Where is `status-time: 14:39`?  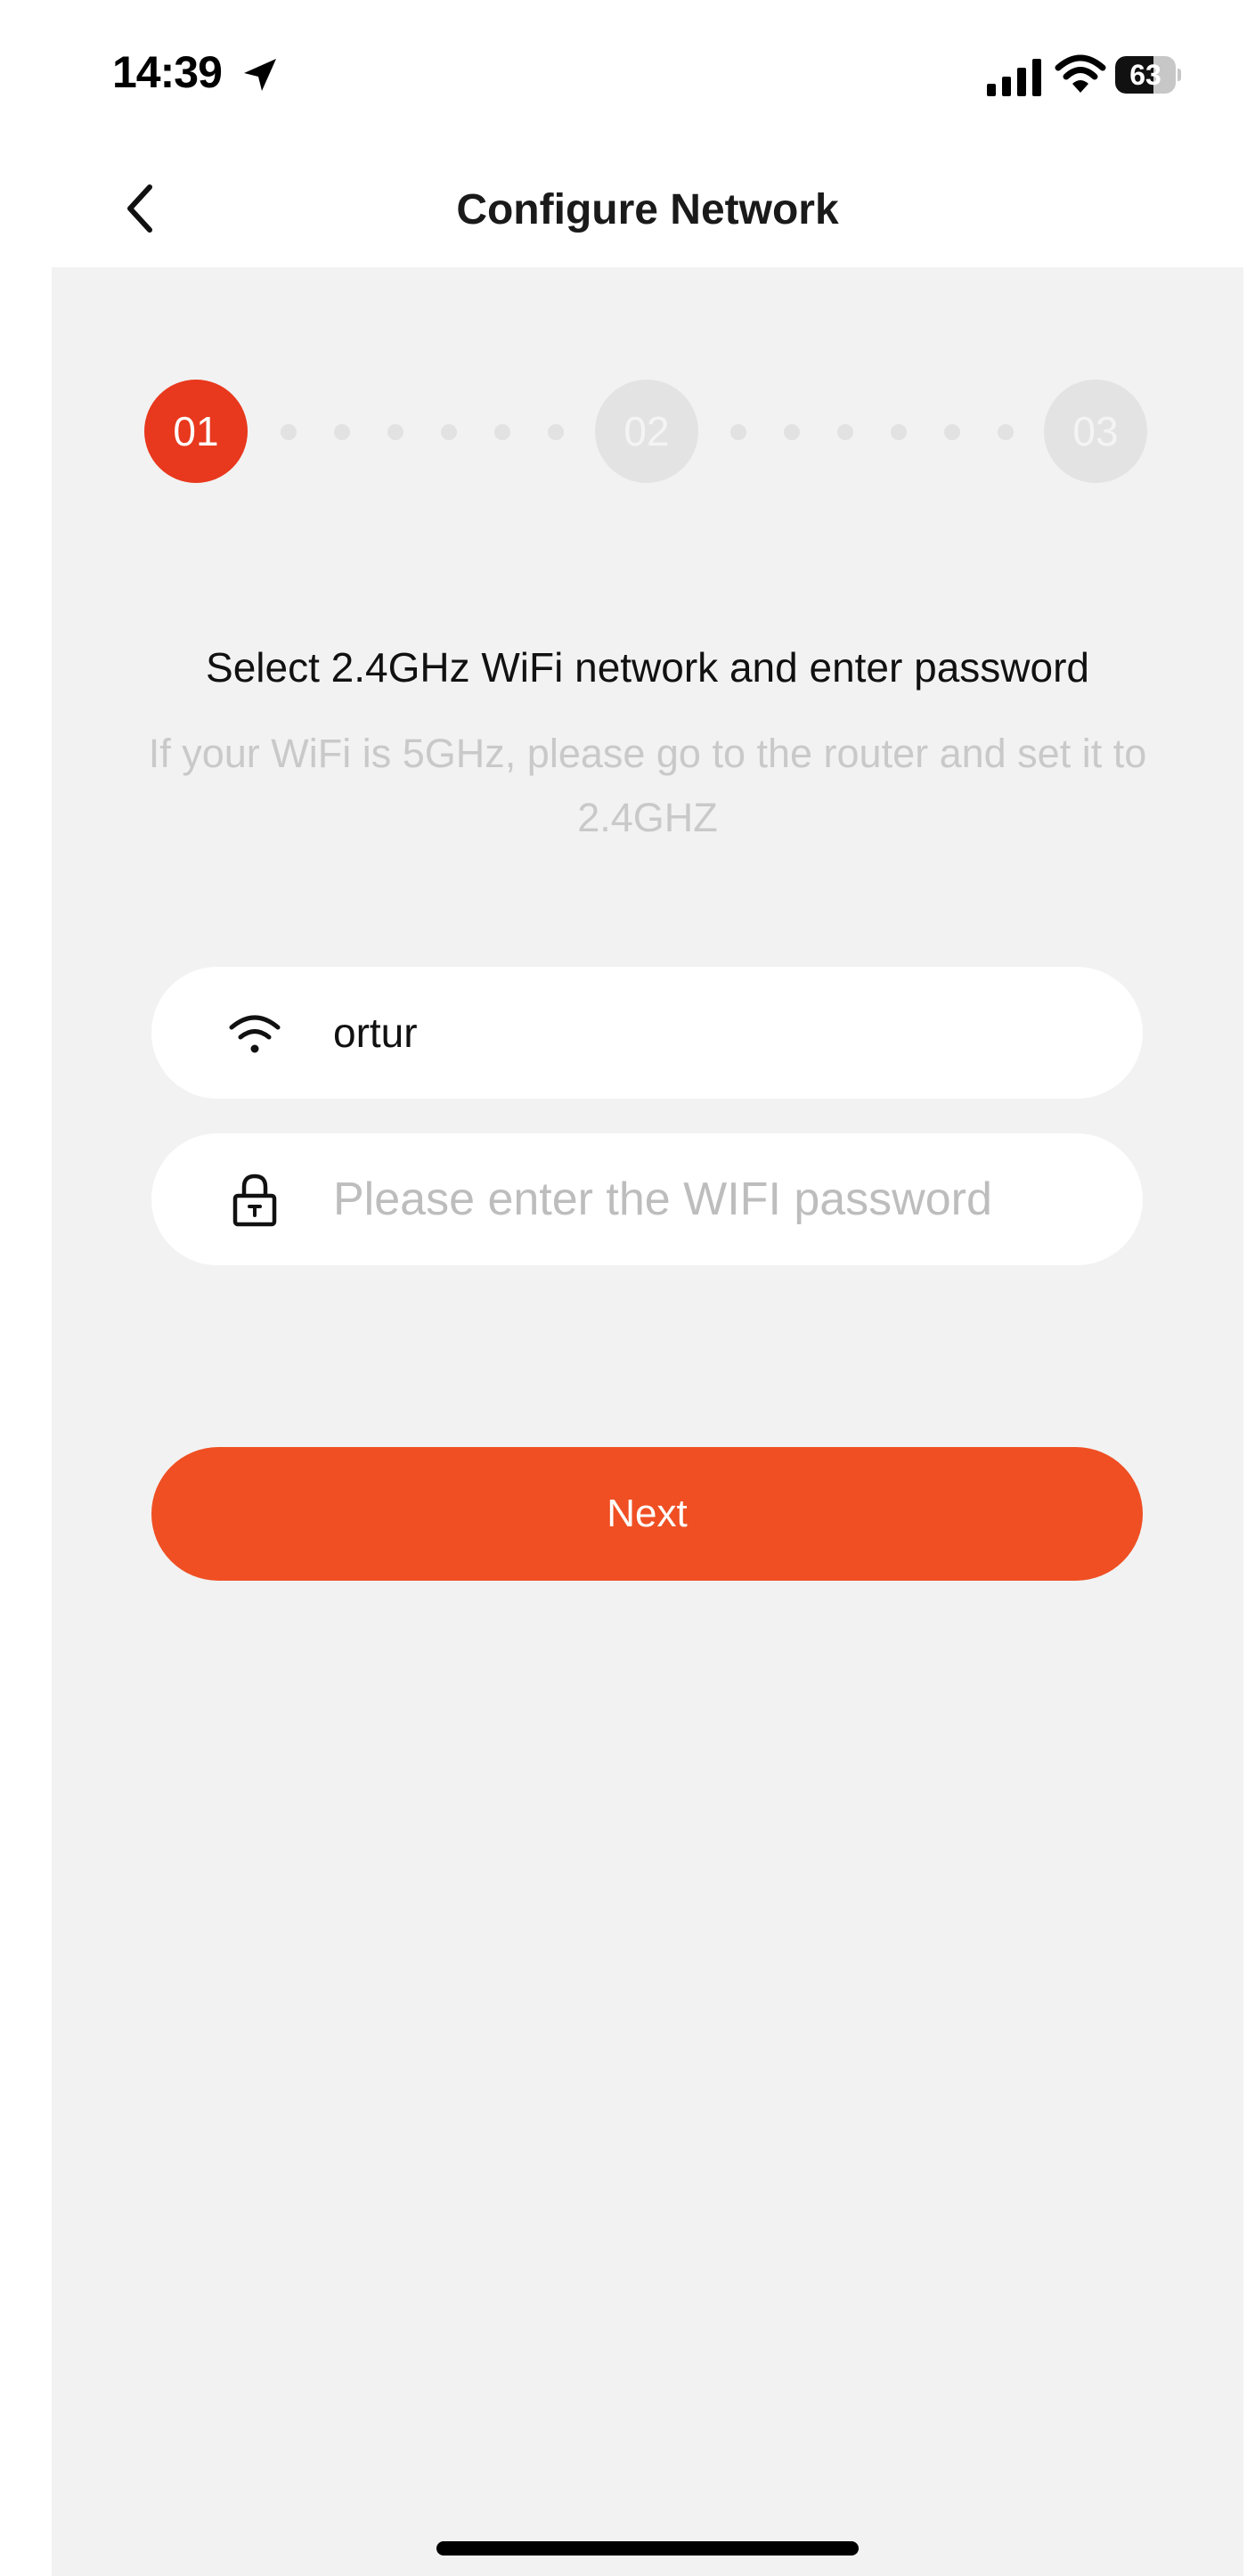
status-time: 14:39 is located at coordinates (167, 72).